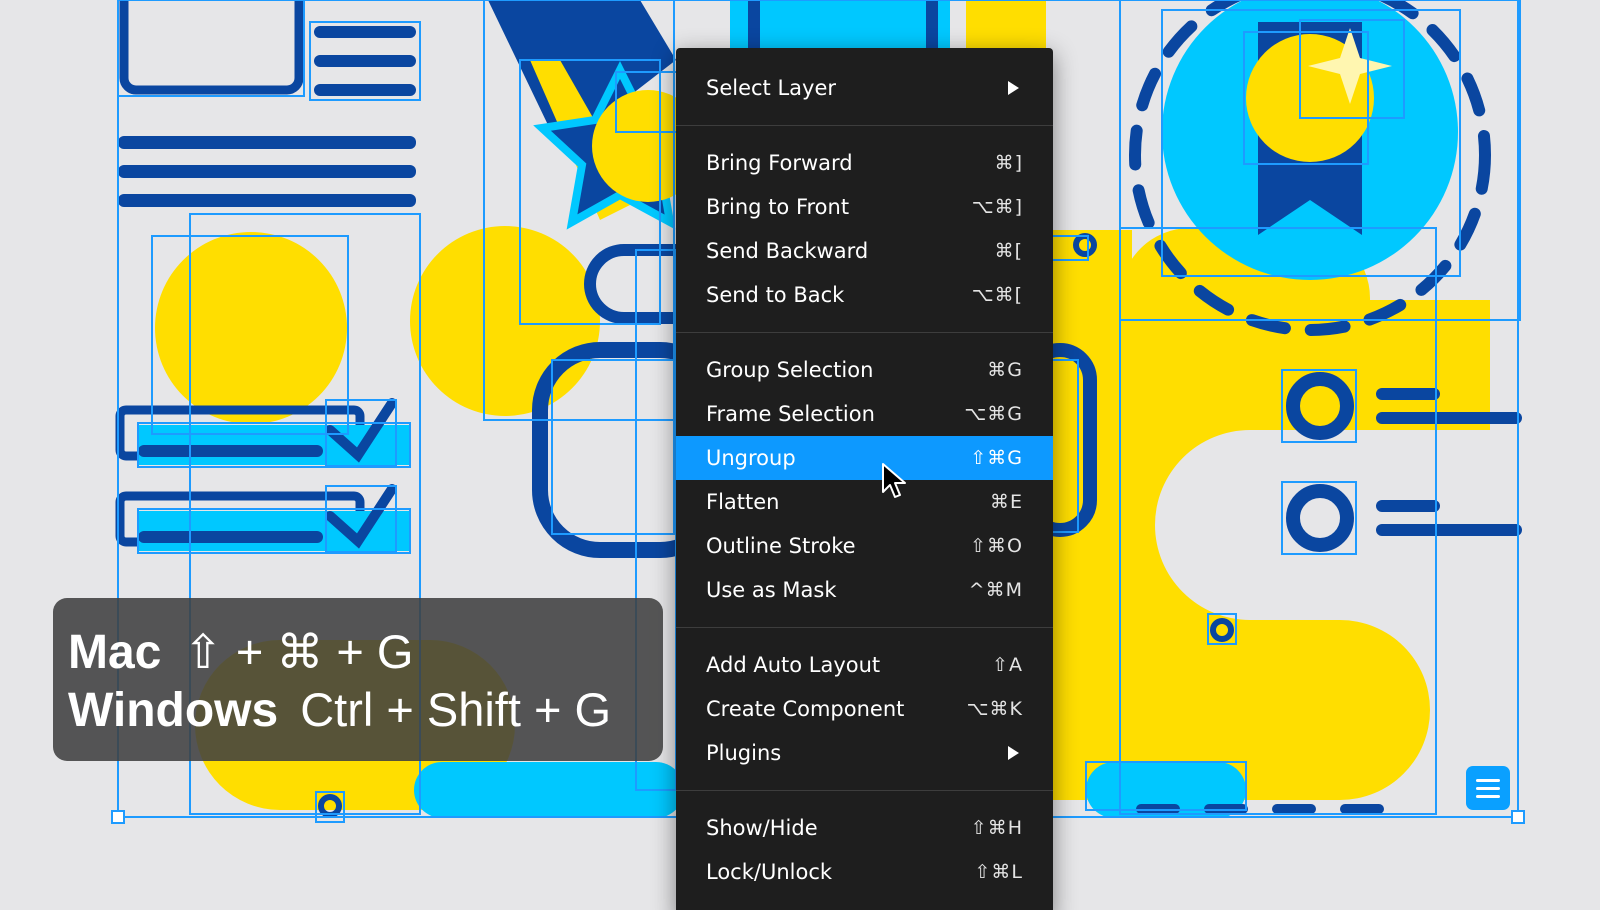 The height and width of the screenshot is (910, 1600). What do you see at coordinates (996, 458) in the screenshot?
I see `menu-item-shortcut: ⇧⌘G` at bounding box center [996, 458].